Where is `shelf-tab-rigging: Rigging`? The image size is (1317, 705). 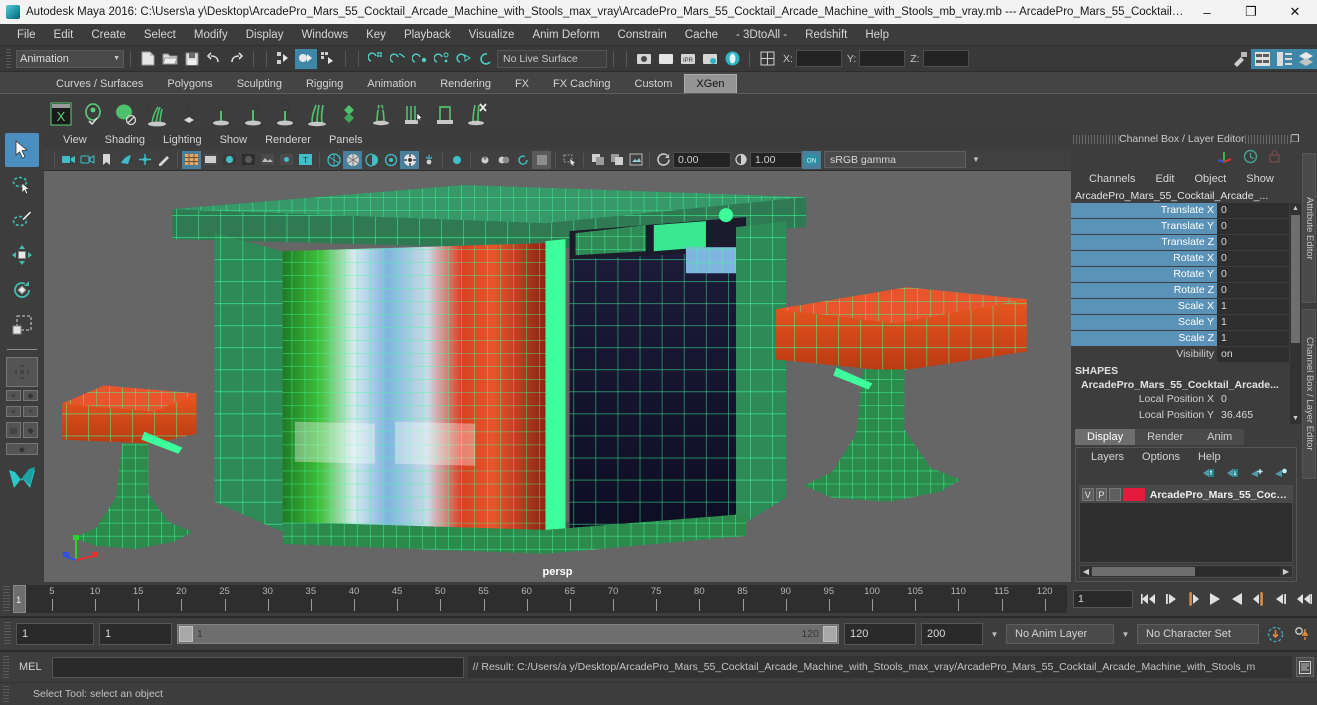
shelf-tab-rigging: Rigging is located at coordinates (324, 83).